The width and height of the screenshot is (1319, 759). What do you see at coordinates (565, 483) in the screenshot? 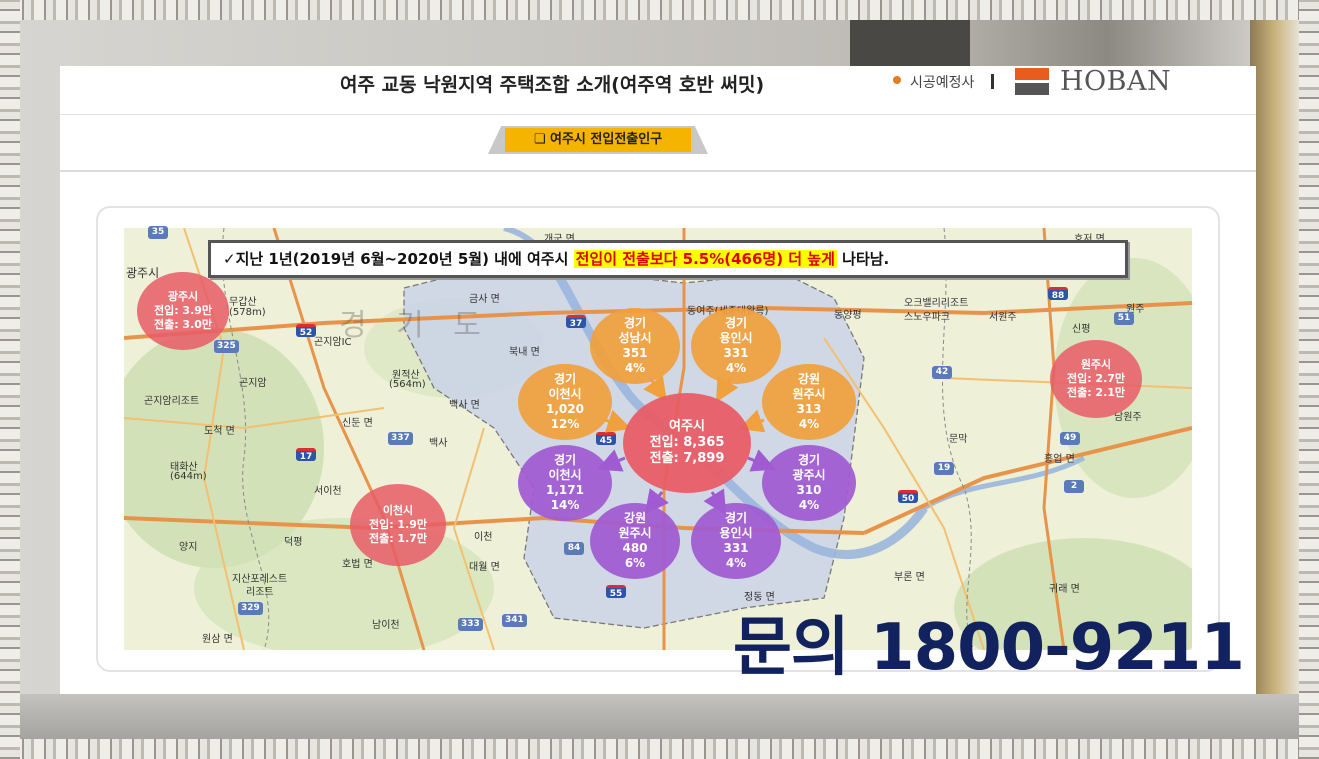
I see `bubble-out-icheon: 경기 이천시 1,171 14%` at bounding box center [565, 483].